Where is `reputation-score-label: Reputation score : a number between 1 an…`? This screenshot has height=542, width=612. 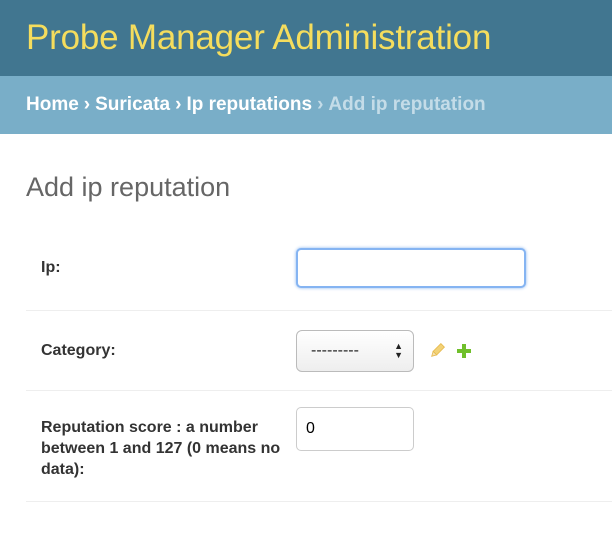 reputation-score-label: Reputation score : a number between 1 an… is located at coordinates (161, 448).